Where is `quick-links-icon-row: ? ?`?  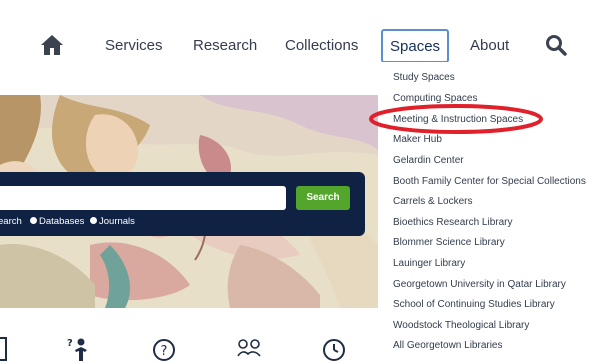
quick-links-icon-row: ? ? is located at coordinates (190, 346).